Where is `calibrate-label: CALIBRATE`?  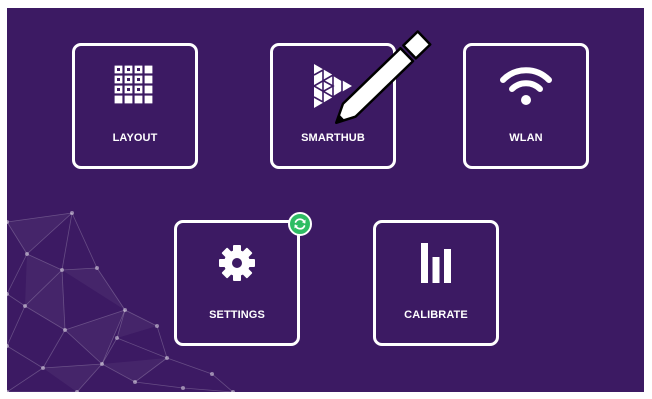 calibrate-label: CALIBRATE is located at coordinates (436, 315).